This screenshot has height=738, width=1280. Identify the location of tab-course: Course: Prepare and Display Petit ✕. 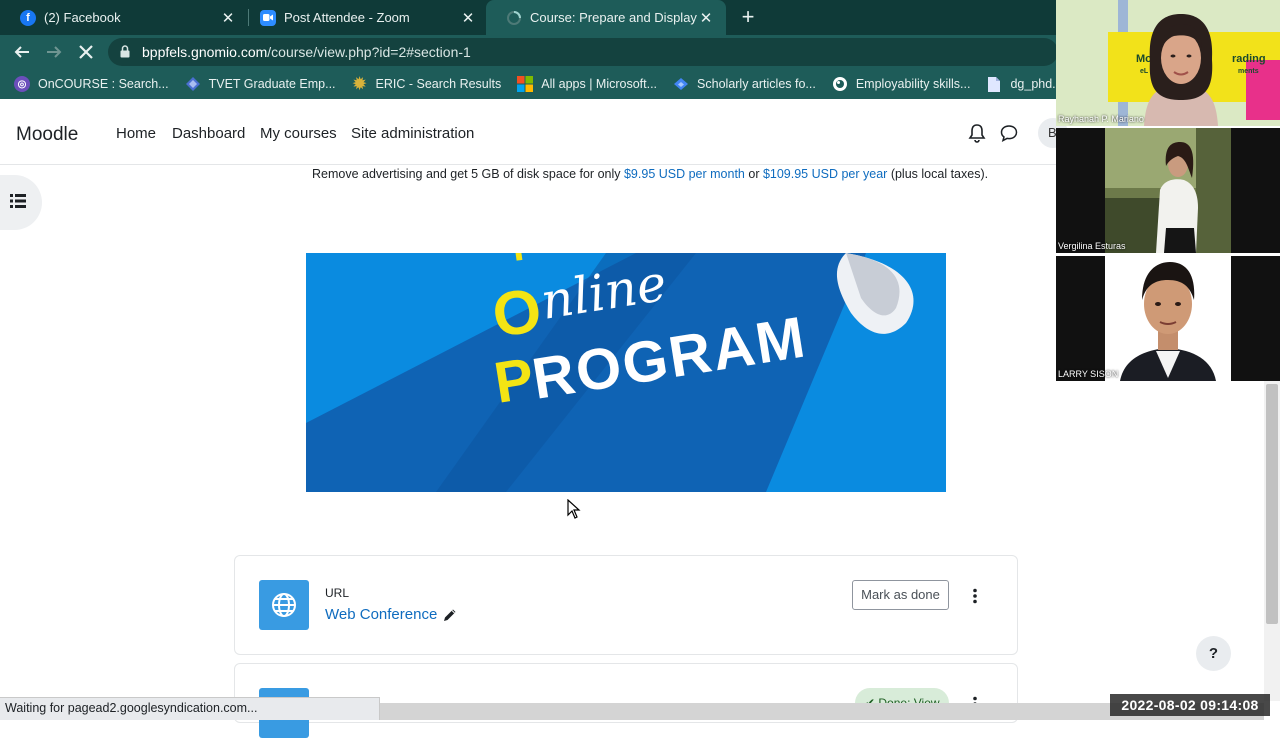
(606, 17).